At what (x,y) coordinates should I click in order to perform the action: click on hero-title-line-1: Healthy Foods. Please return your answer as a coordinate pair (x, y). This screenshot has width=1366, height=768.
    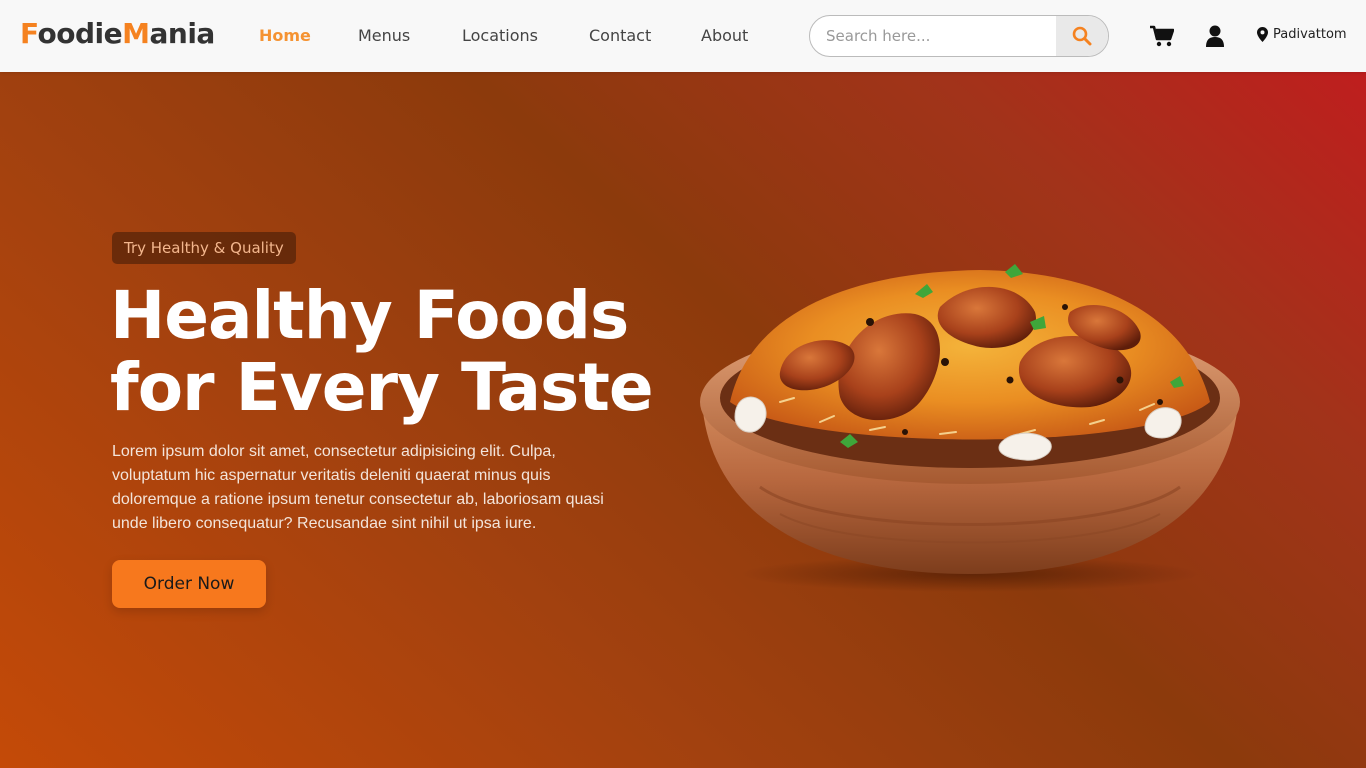
    Looking at the image, I should click on (369, 315).